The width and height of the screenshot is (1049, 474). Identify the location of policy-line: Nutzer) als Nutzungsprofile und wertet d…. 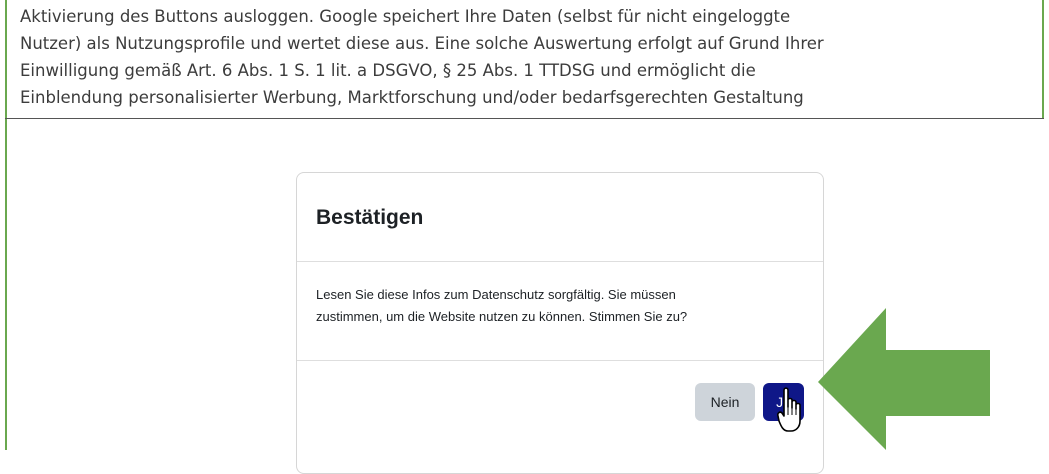
(422, 43).